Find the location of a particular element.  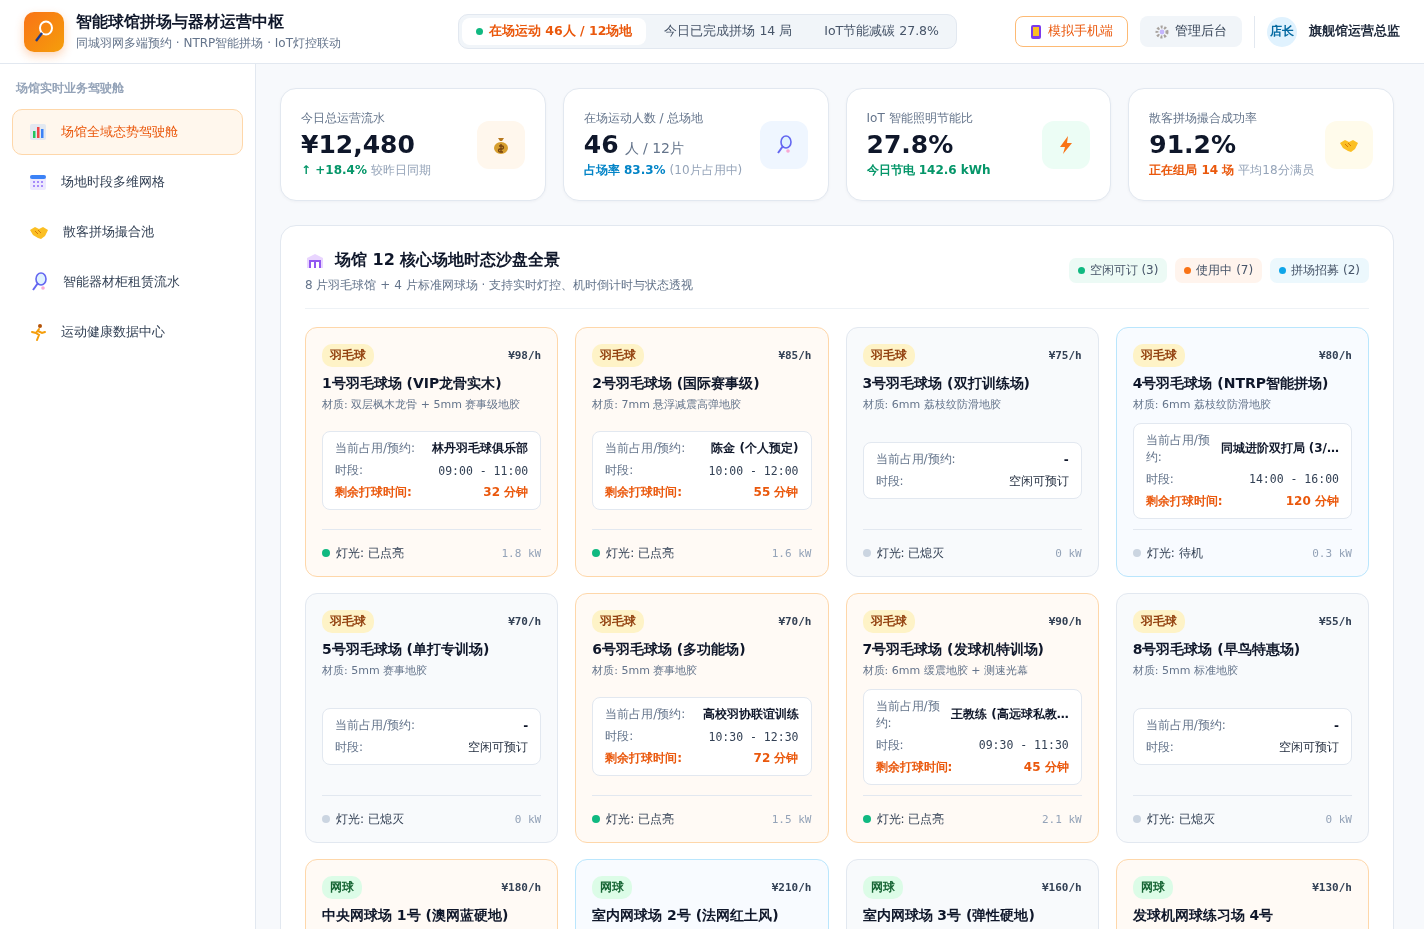

power-reading: 1.8 kW is located at coordinates (521, 553).